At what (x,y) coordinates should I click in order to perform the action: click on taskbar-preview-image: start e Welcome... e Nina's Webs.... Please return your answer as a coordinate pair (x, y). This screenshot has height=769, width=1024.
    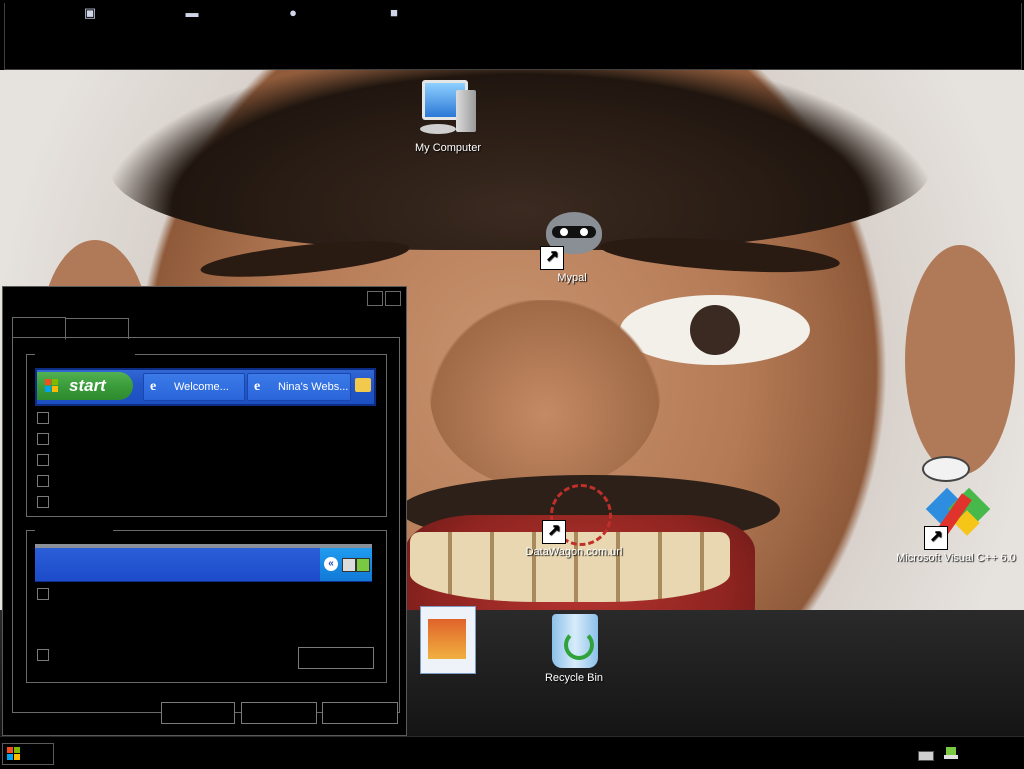
    Looking at the image, I should click on (205, 387).